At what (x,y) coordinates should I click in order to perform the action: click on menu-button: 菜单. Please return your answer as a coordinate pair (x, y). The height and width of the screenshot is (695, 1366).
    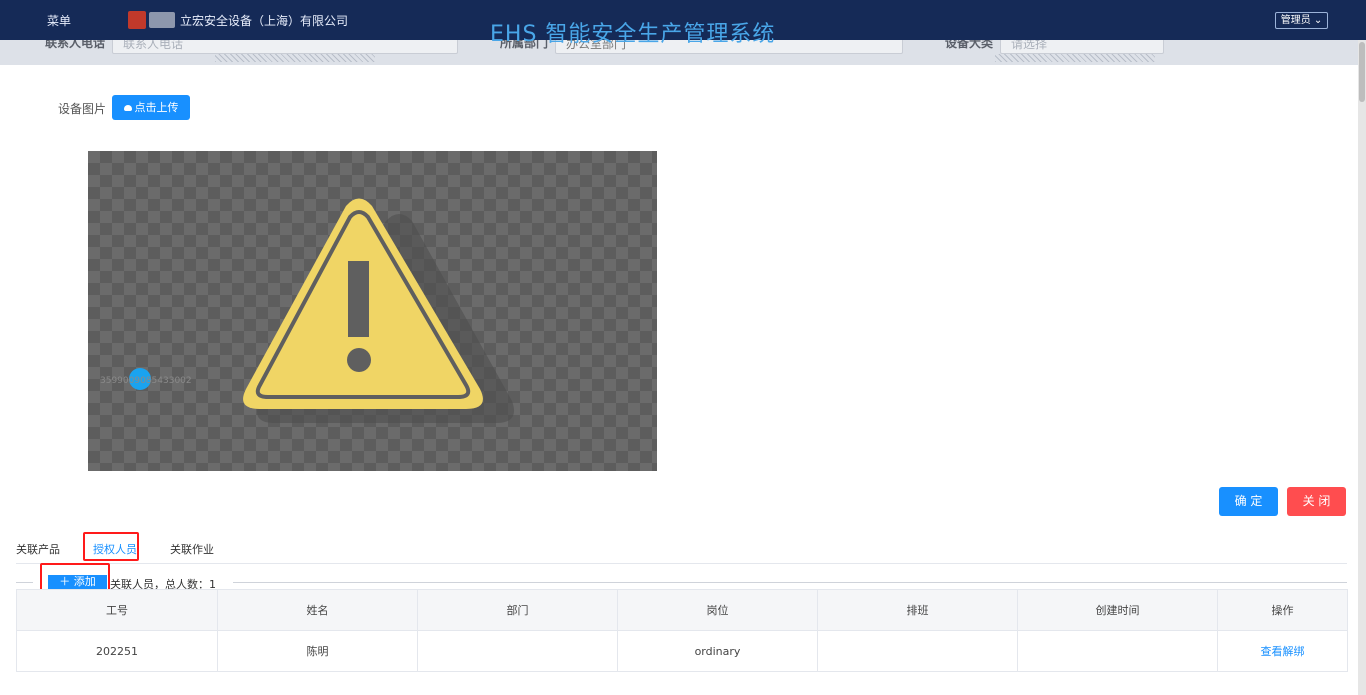
    Looking at the image, I should click on (59, 20).